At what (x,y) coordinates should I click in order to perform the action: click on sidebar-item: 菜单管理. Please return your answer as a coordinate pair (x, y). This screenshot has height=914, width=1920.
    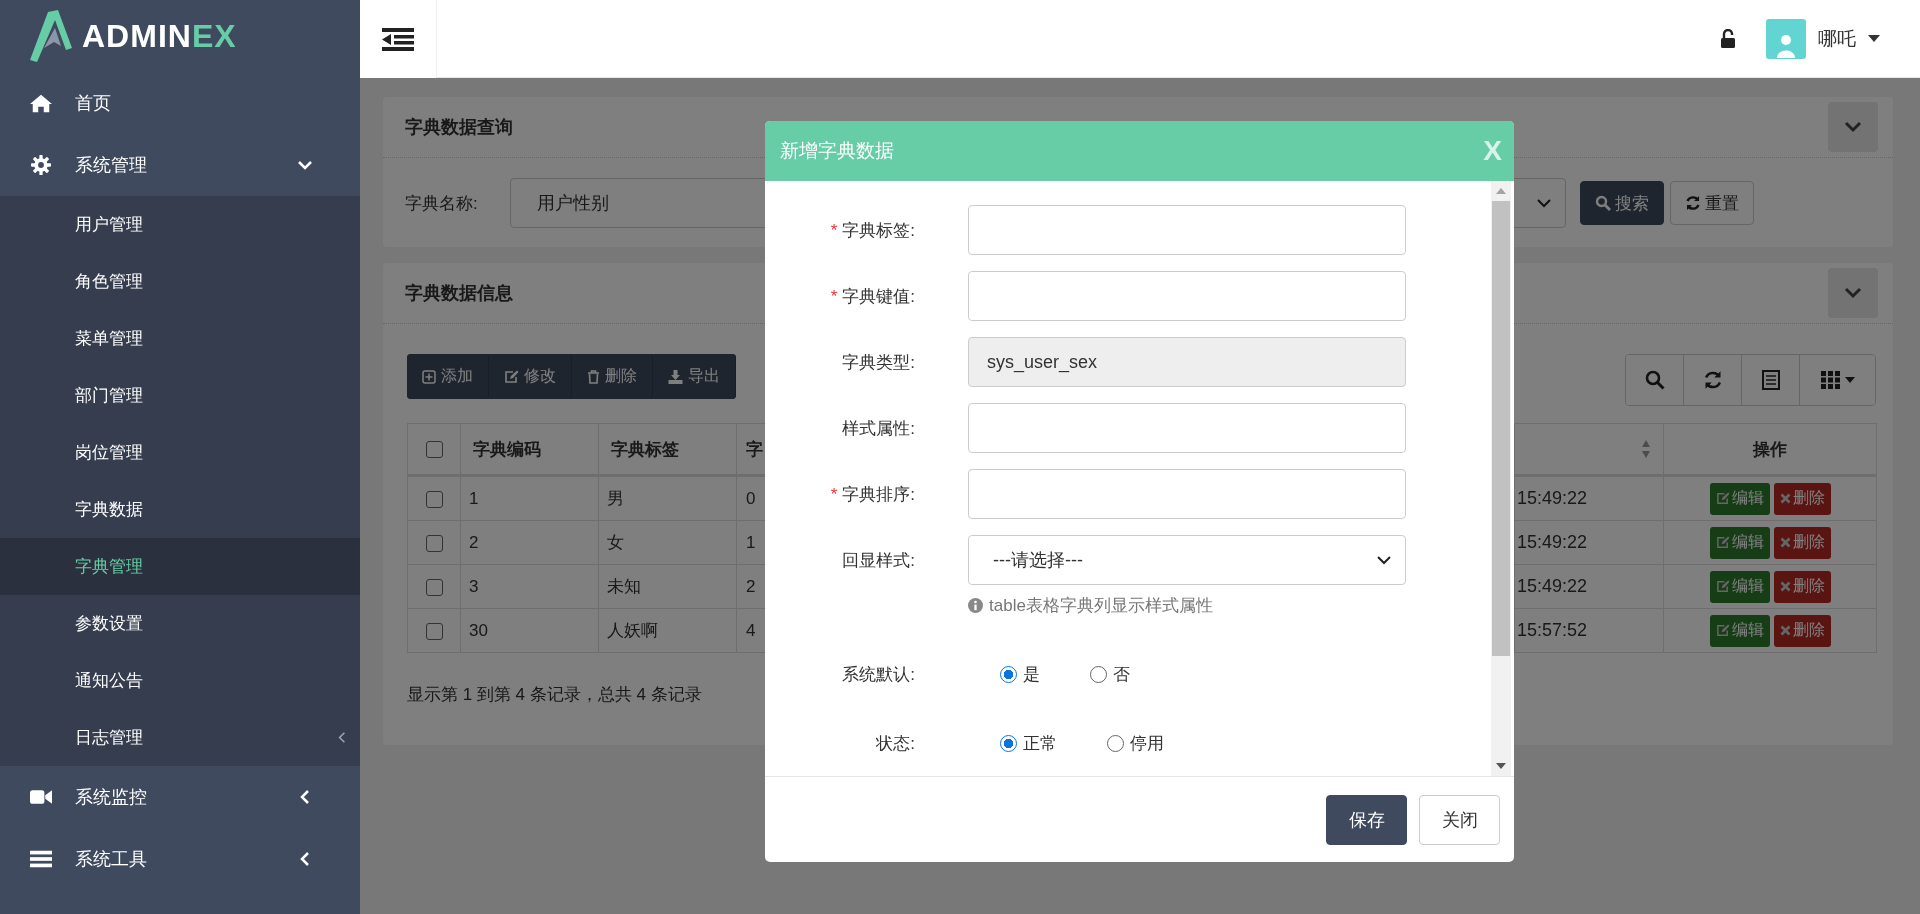
    Looking at the image, I should click on (180, 338).